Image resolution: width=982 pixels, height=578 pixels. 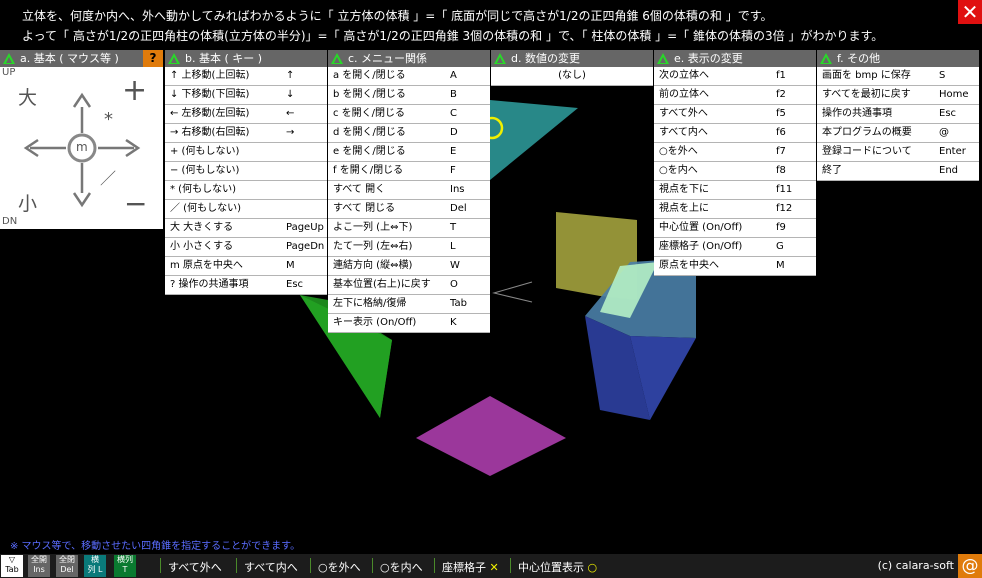 I want to click on menu-e-row: すべて内へ f6, so click(x=735, y=133).